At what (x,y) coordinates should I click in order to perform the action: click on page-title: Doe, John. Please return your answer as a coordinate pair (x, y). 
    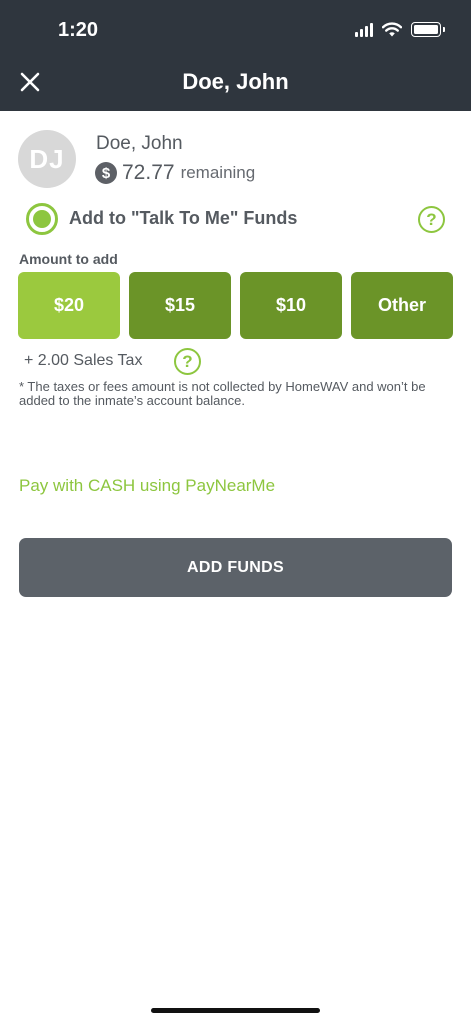
    Looking at the image, I should click on (235, 81).